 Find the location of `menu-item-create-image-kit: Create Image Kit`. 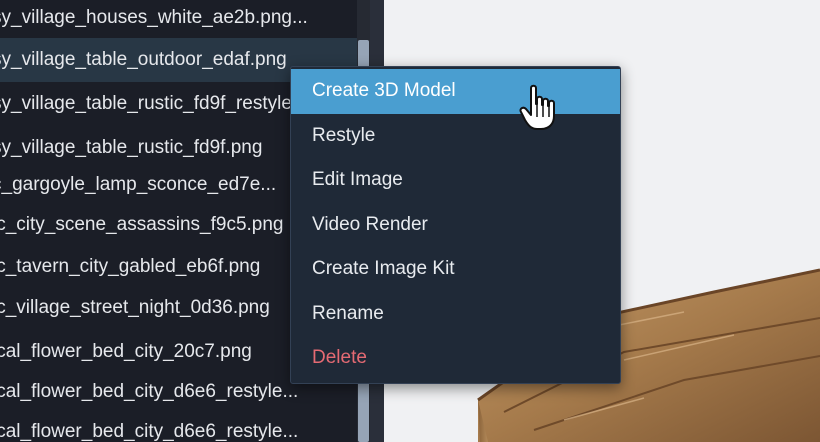

menu-item-create-image-kit: Create Image Kit is located at coordinates (455, 269).